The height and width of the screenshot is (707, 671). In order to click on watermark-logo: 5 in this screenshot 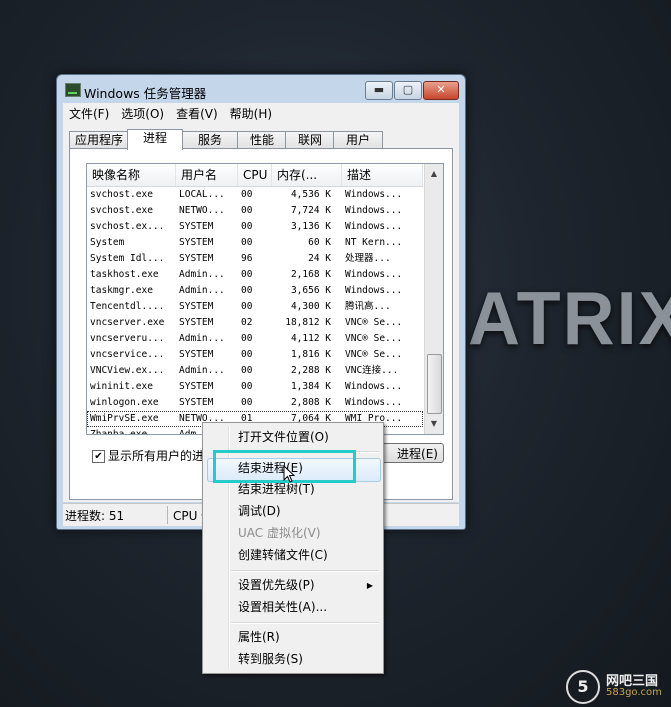, I will do `click(583, 687)`.